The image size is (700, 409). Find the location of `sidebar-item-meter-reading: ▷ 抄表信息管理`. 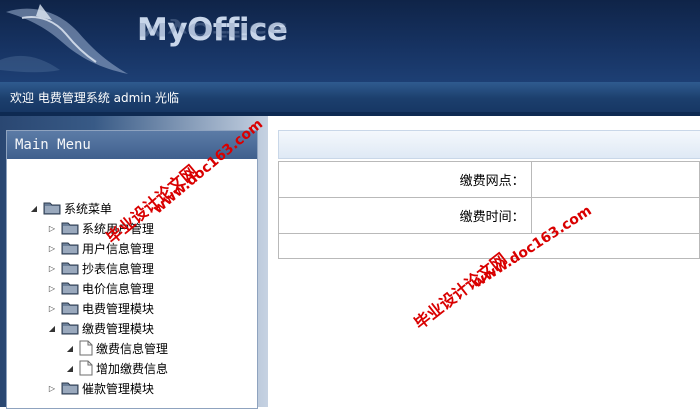

sidebar-item-meter-reading: ▷ 抄表信息管理 is located at coordinates (100, 268).